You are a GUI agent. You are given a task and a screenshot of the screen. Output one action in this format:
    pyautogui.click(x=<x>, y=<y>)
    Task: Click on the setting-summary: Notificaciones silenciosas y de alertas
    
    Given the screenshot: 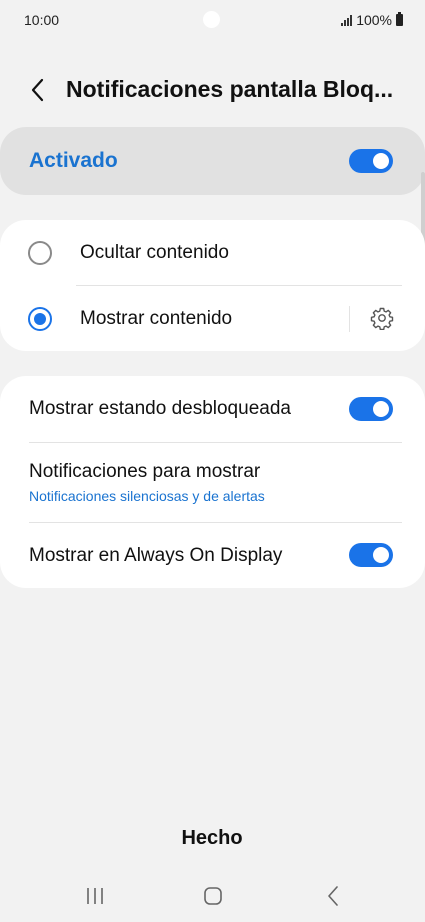 What is the action you would take?
    pyautogui.click(x=147, y=496)
    